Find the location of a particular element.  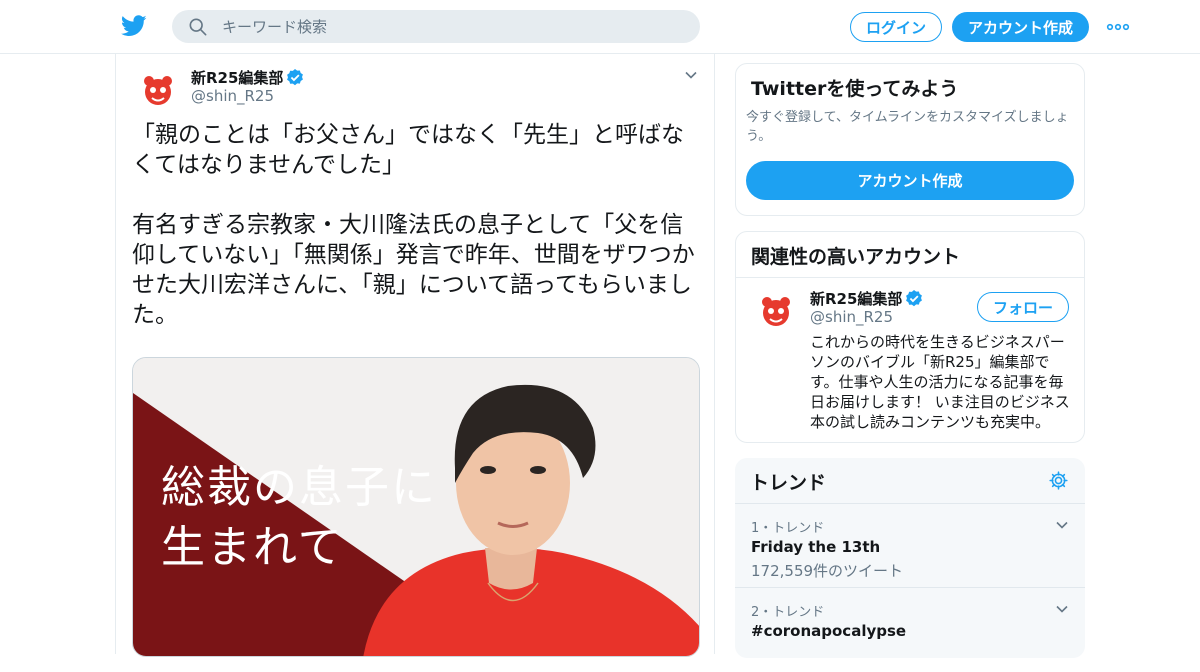

trend-name: #coronapocalypse is located at coordinates (828, 631).